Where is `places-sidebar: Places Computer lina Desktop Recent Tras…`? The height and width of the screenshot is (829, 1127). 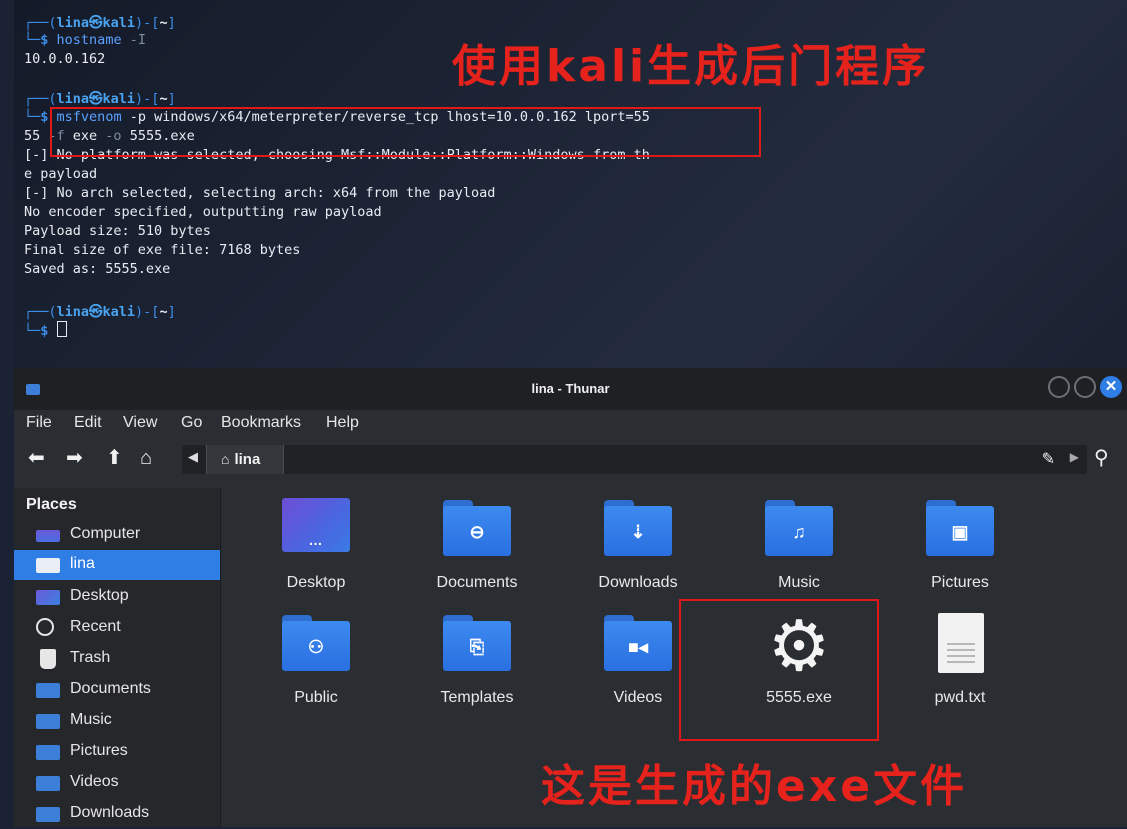 places-sidebar: Places Computer lina Desktop Recent Tras… is located at coordinates (117, 657).